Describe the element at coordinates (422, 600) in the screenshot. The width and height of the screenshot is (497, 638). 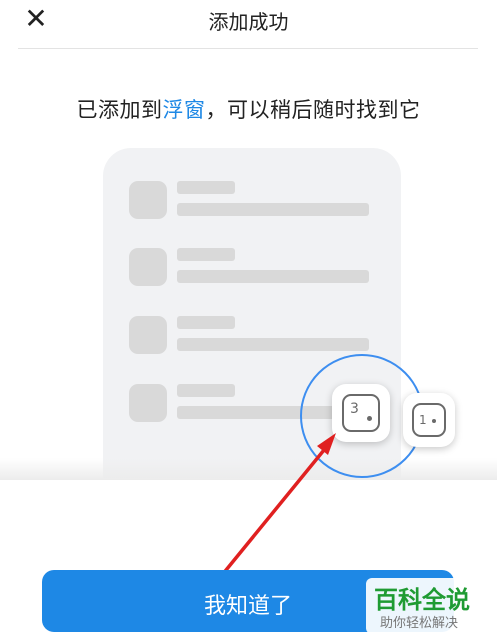
I see `watermark-title: 百科全说` at that location.